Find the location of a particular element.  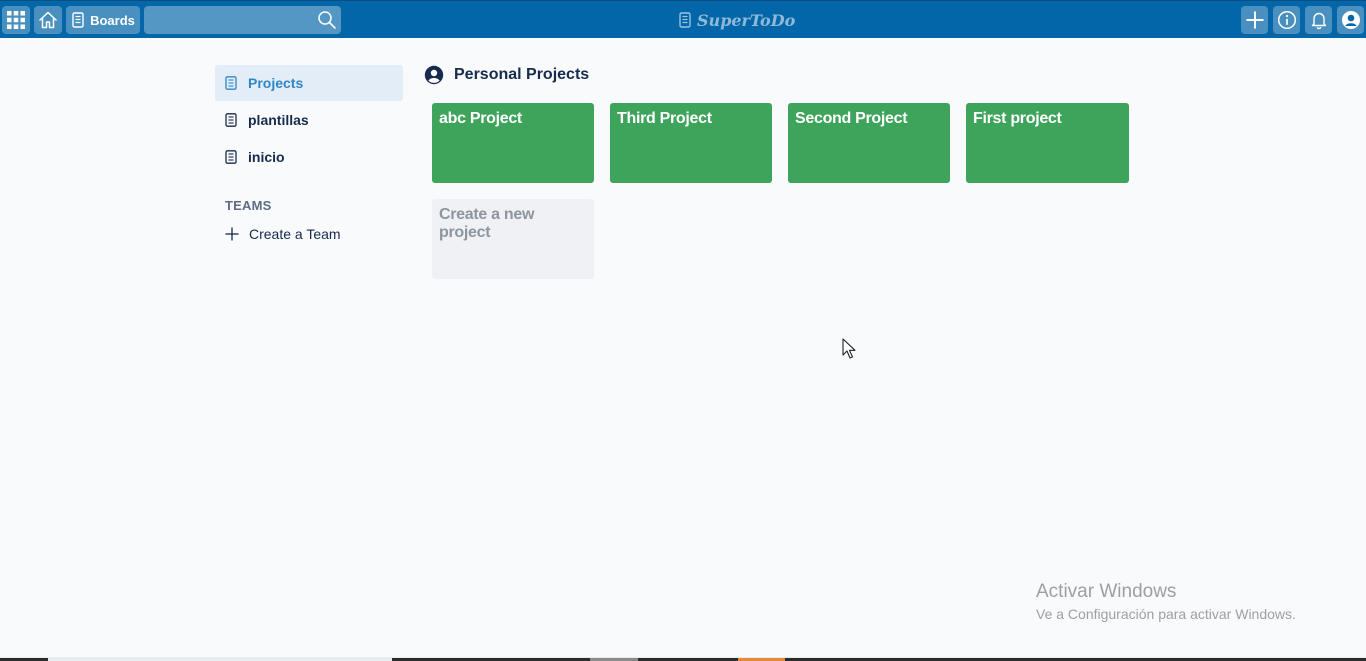

watermark-subtitle: Ve a Configuración para activar Windows. is located at coordinates (1166, 614).